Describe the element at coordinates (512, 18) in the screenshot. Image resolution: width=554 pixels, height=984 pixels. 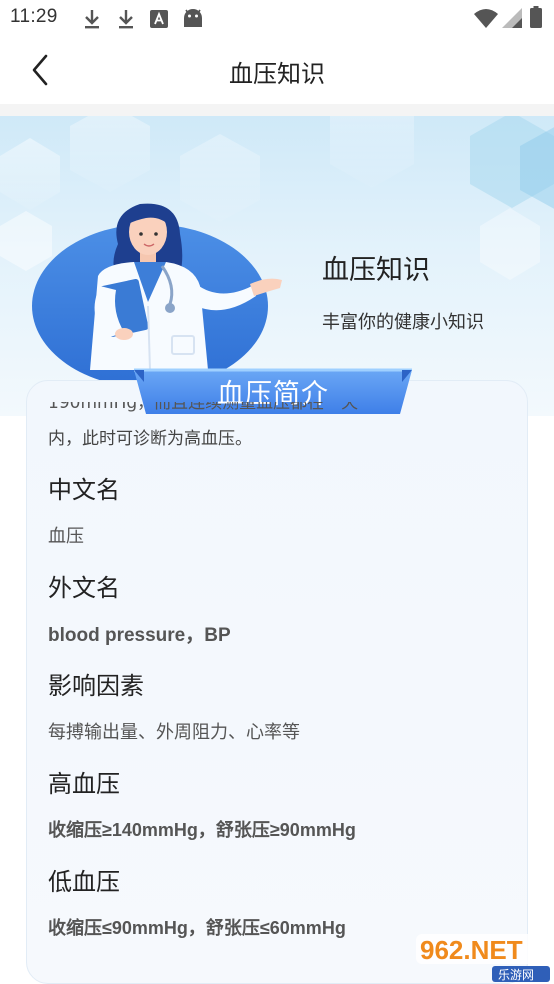
I see `signal-icon` at that location.